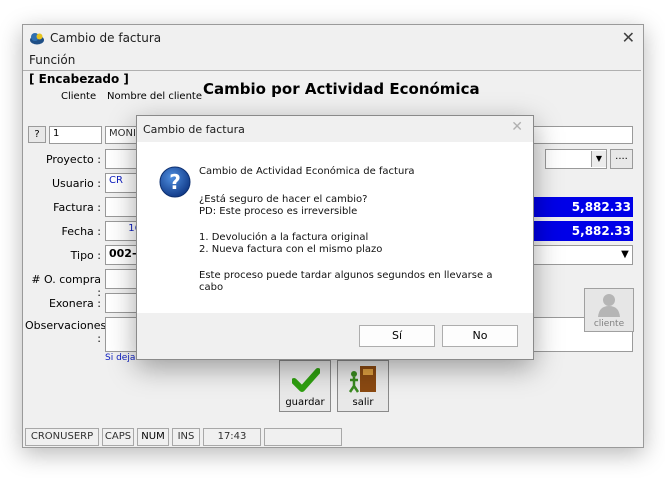  I want to click on guardar-button: guardar, so click(305, 386).